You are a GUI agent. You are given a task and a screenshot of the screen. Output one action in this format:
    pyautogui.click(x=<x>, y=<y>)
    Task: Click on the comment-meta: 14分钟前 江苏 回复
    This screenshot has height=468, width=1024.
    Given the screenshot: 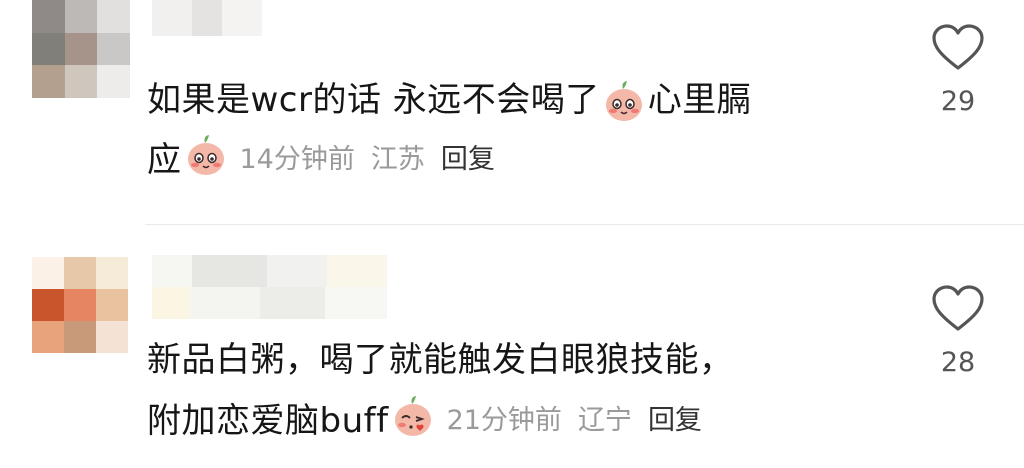 What is the action you would take?
    pyautogui.click(x=367, y=156)
    